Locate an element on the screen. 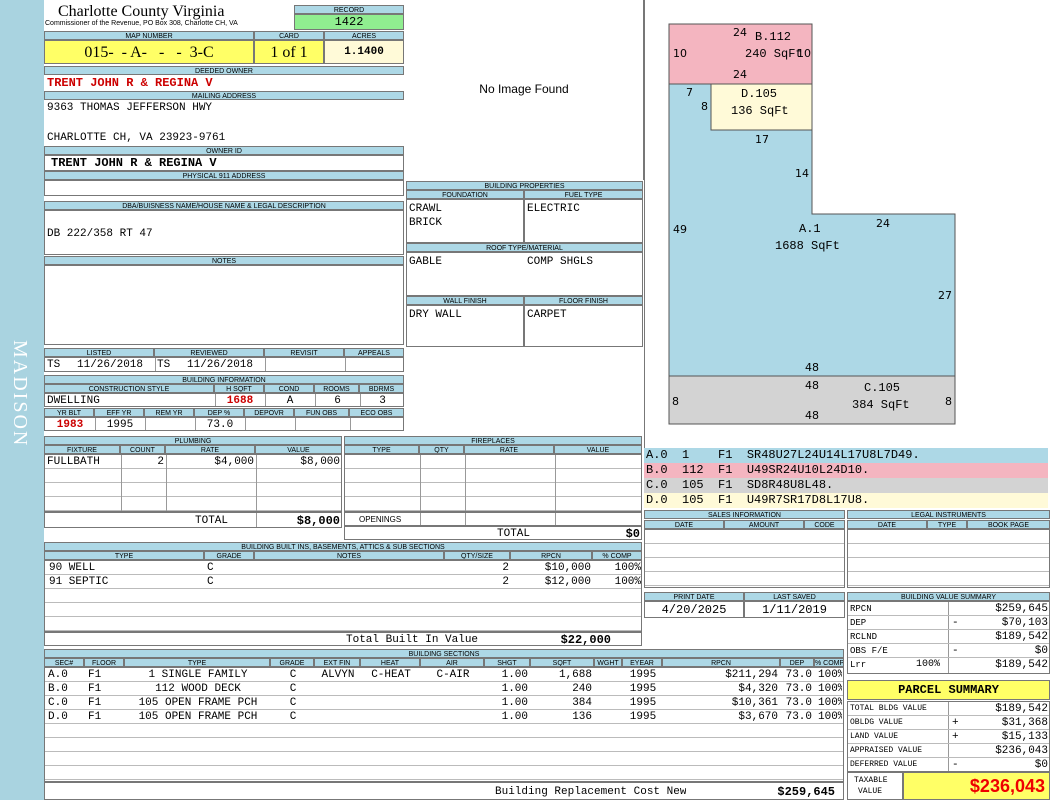  sections-header-floor: FLOOR is located at coordinates (104, 662).